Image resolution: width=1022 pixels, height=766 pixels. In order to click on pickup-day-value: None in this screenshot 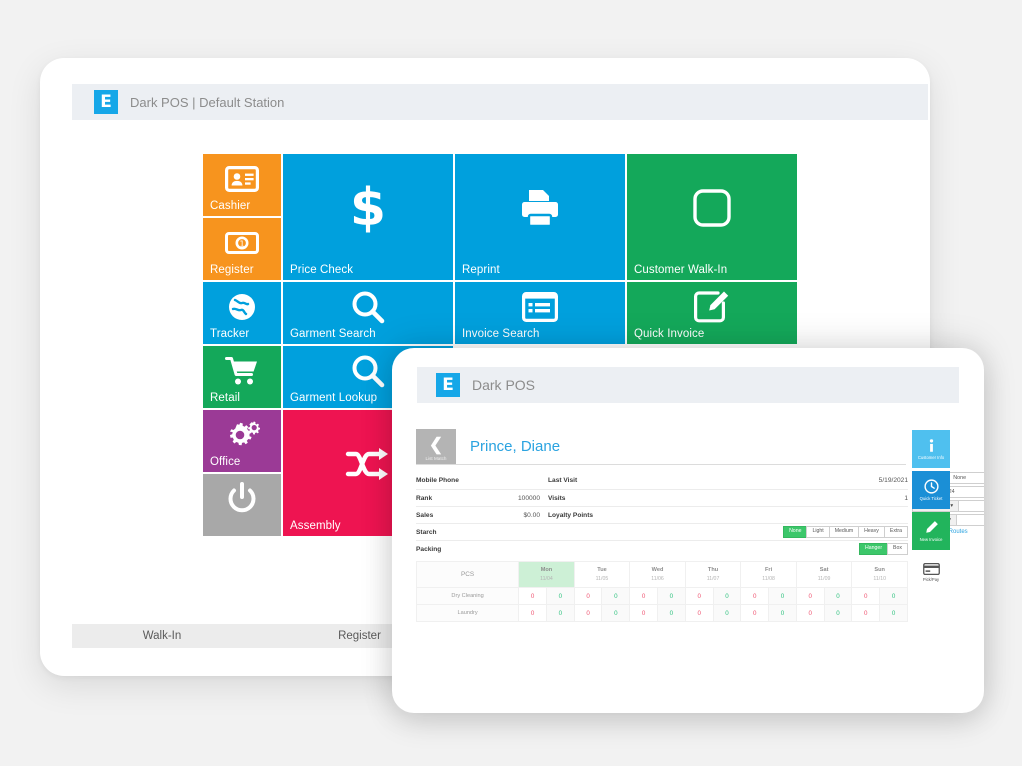, I will do `click(960, 478)`.